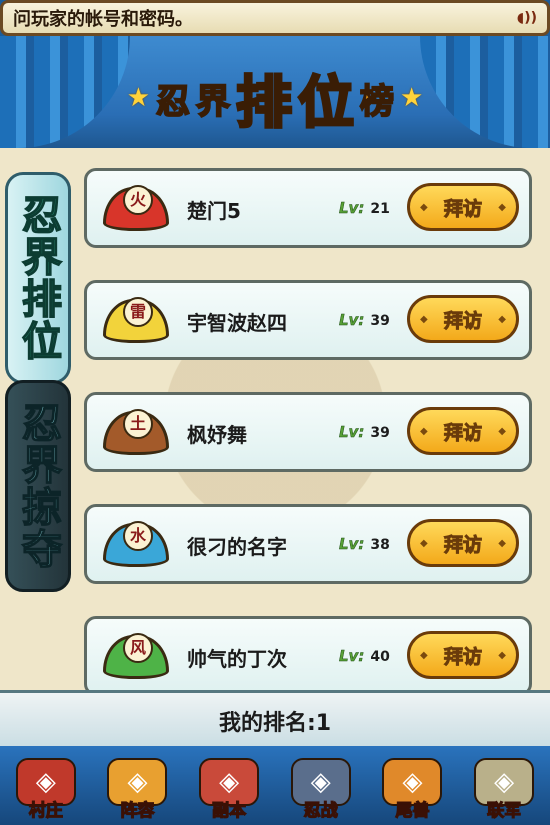  I want to click on nav-item: ◈ 尾兽, so click(412, 786).